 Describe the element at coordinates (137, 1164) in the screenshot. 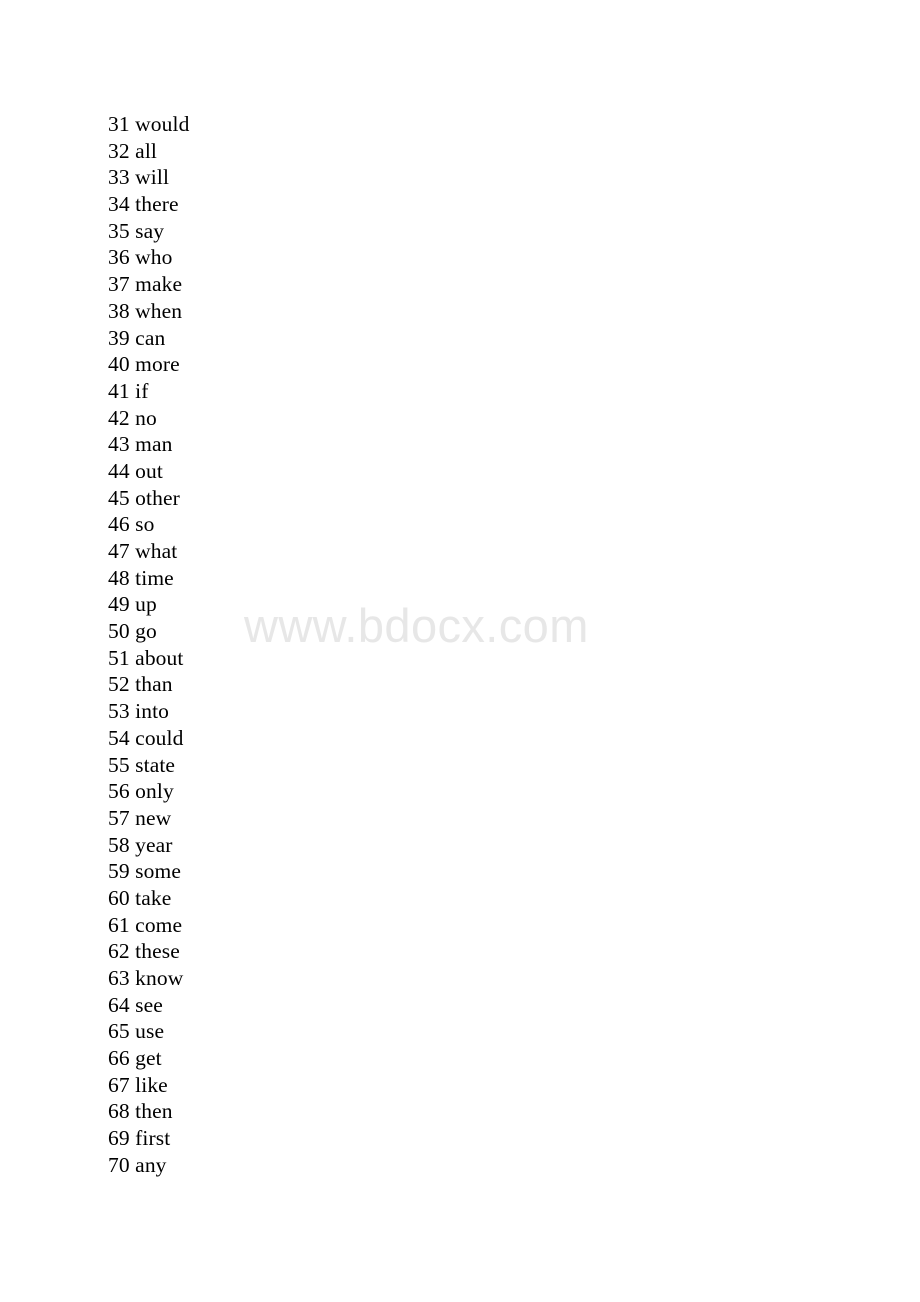

I see `list-item: 70 any` at that location.